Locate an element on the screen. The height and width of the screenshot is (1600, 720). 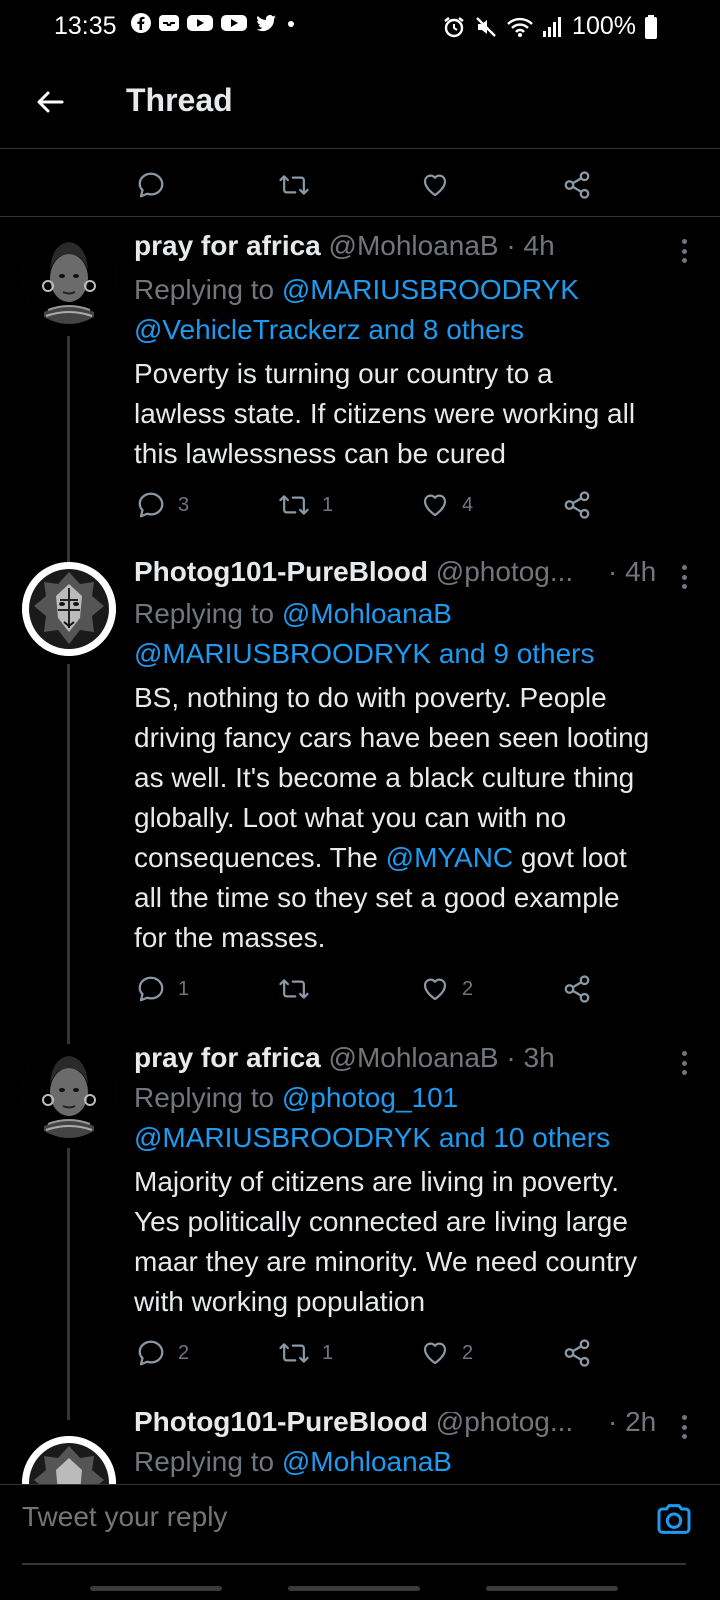
tweet-text-line: consequences. The @MYANC govt loot is located at coordinates (417, 858).